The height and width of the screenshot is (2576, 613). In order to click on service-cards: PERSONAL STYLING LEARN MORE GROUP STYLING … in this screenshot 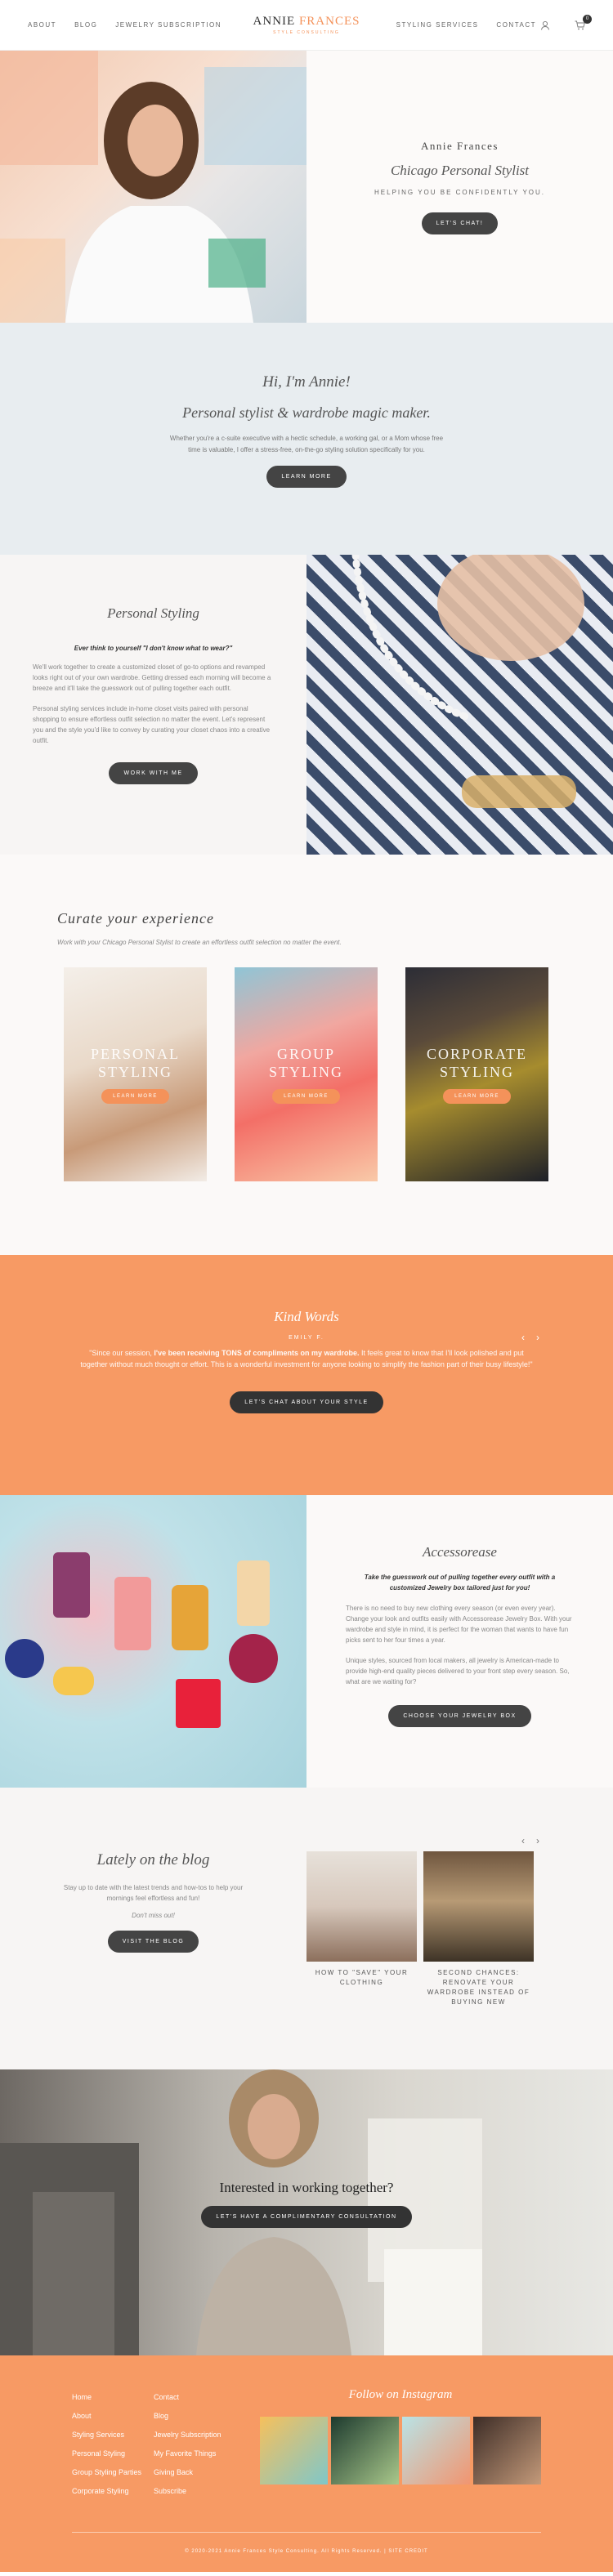, I will do `click(310, 1074)`.